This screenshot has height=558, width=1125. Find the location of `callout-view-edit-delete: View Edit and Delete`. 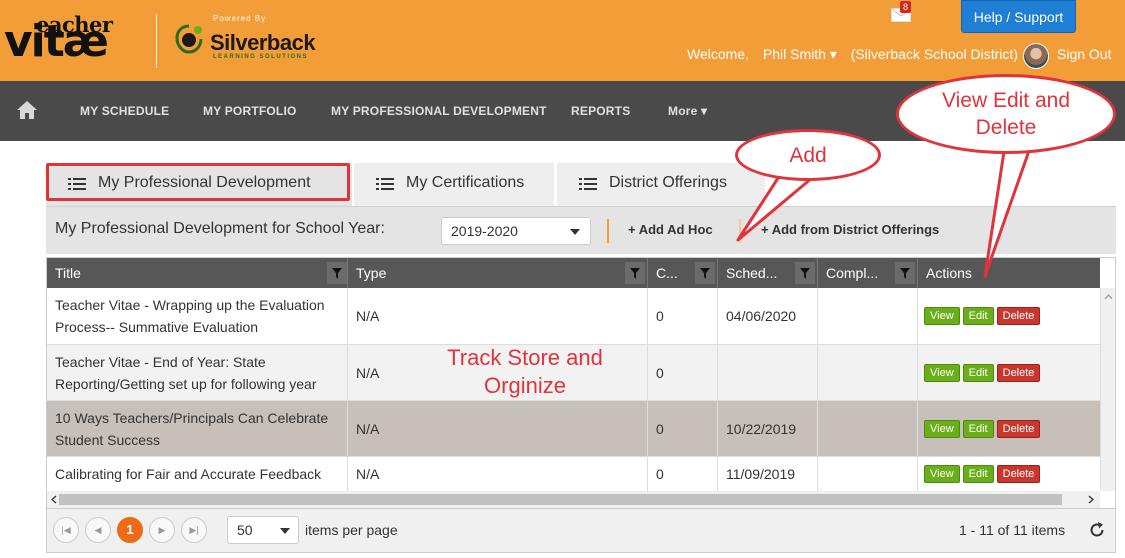

callout-view-edit-delete: View Edit and Delete is located at coordinates (1006, 114).